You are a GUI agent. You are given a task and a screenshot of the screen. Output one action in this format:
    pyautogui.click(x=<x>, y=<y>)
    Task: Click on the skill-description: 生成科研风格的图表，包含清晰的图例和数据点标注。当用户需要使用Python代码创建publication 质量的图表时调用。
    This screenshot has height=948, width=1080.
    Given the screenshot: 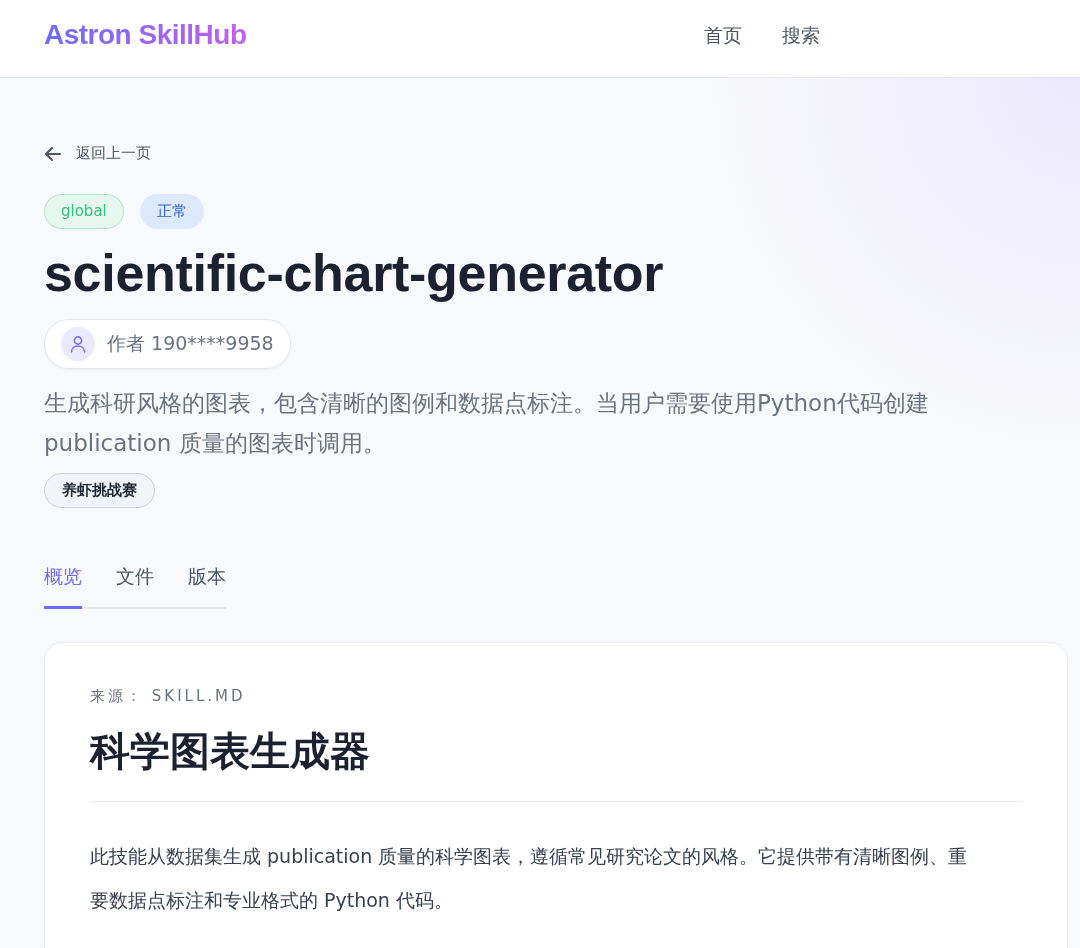 What is the action you would take?
    pyautogui.click(x=487, y=423)
    